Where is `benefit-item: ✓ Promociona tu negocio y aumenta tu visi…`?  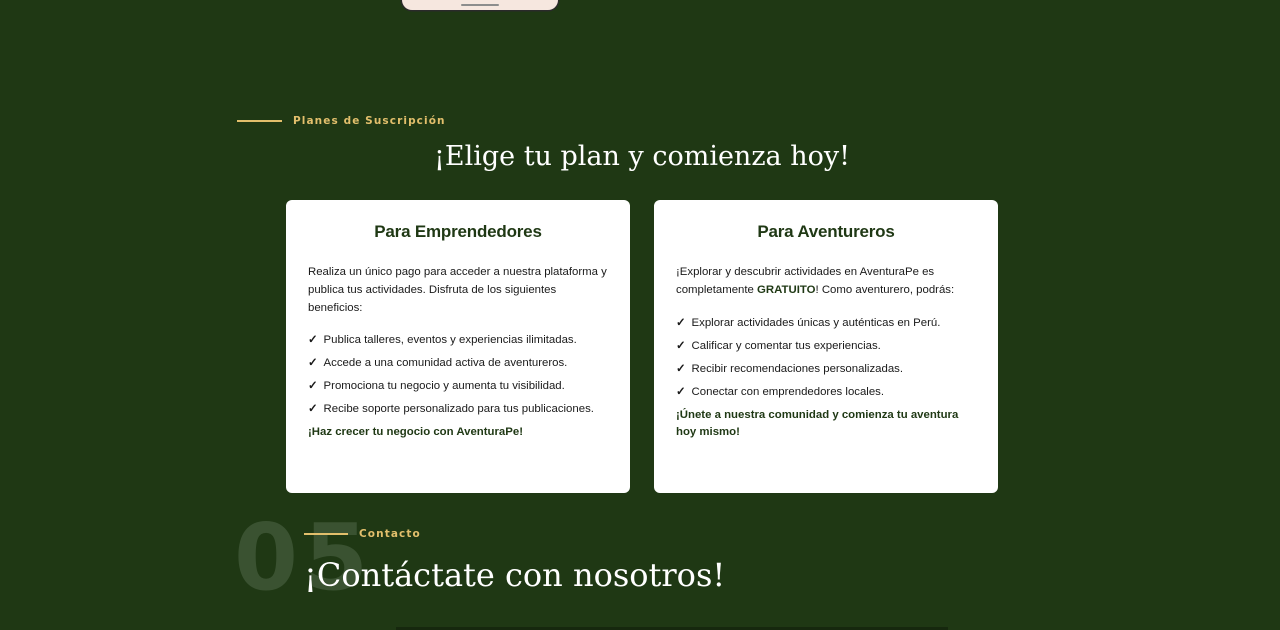 benefit-item: ✓ Promociona tu negocio y aumenta tu visi… is located at coordinates (458, 386).